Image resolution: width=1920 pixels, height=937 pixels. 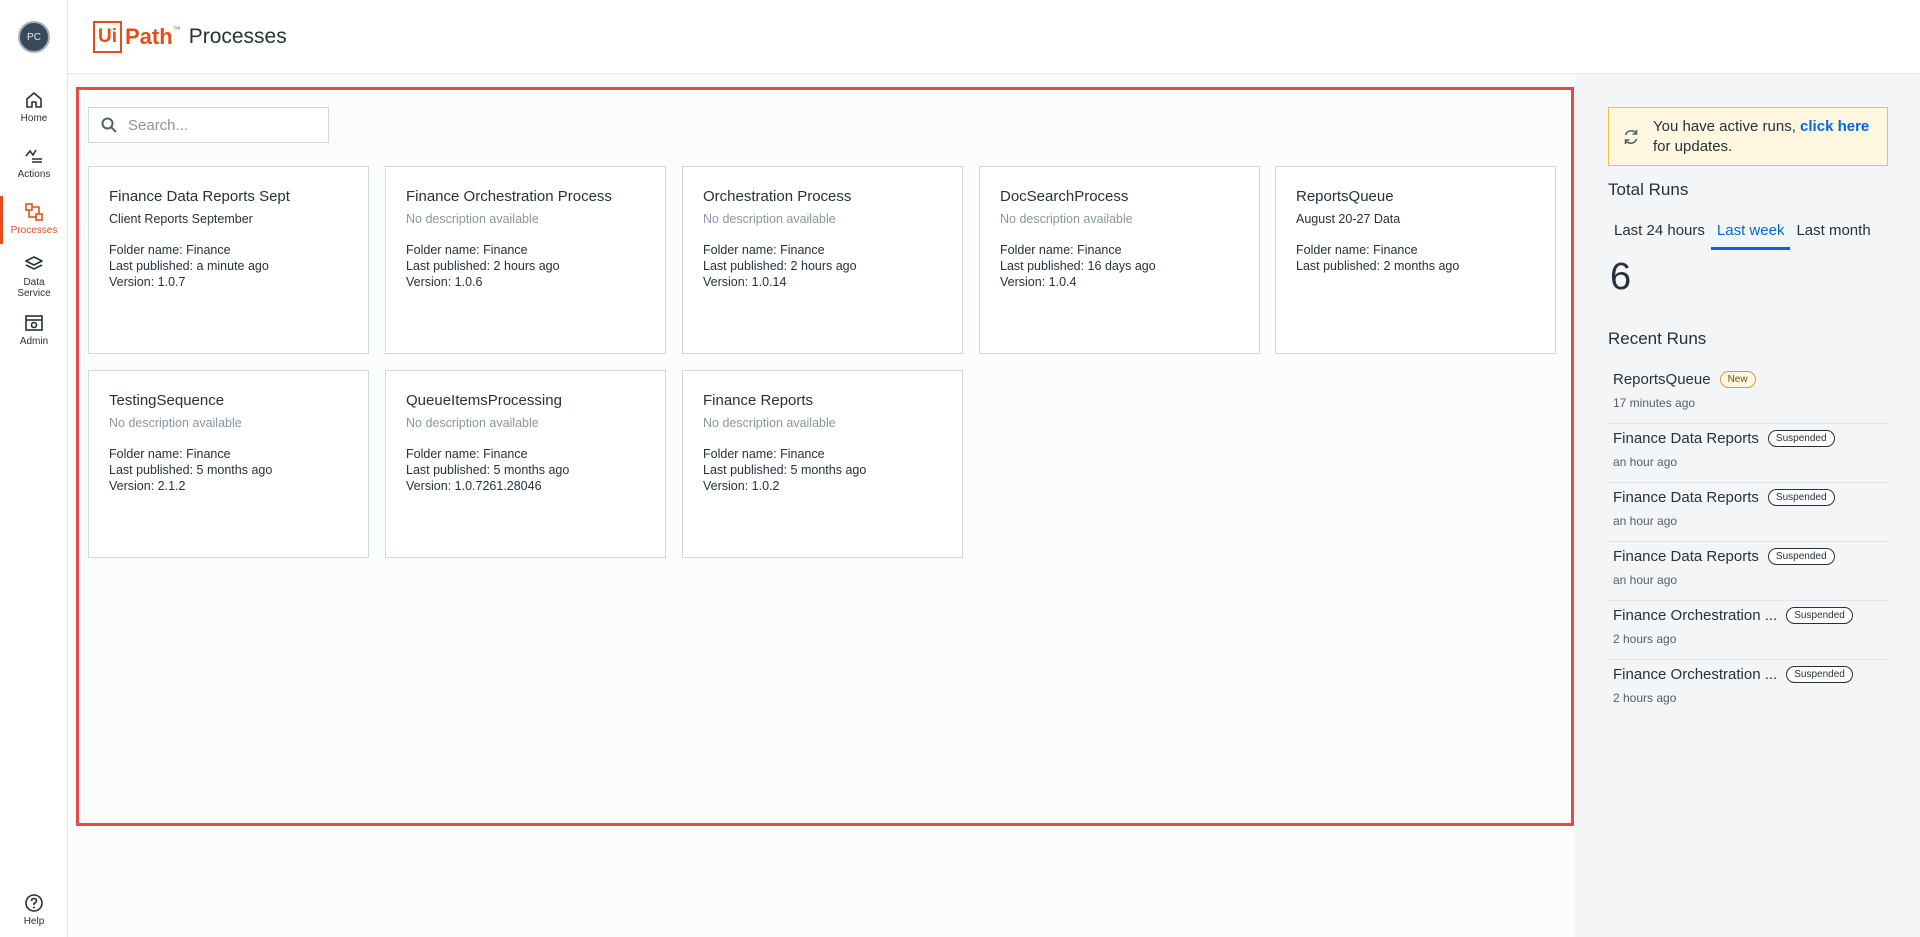 I want to click on nav-data-service-label-1: Data, so click(x=34, y=282).